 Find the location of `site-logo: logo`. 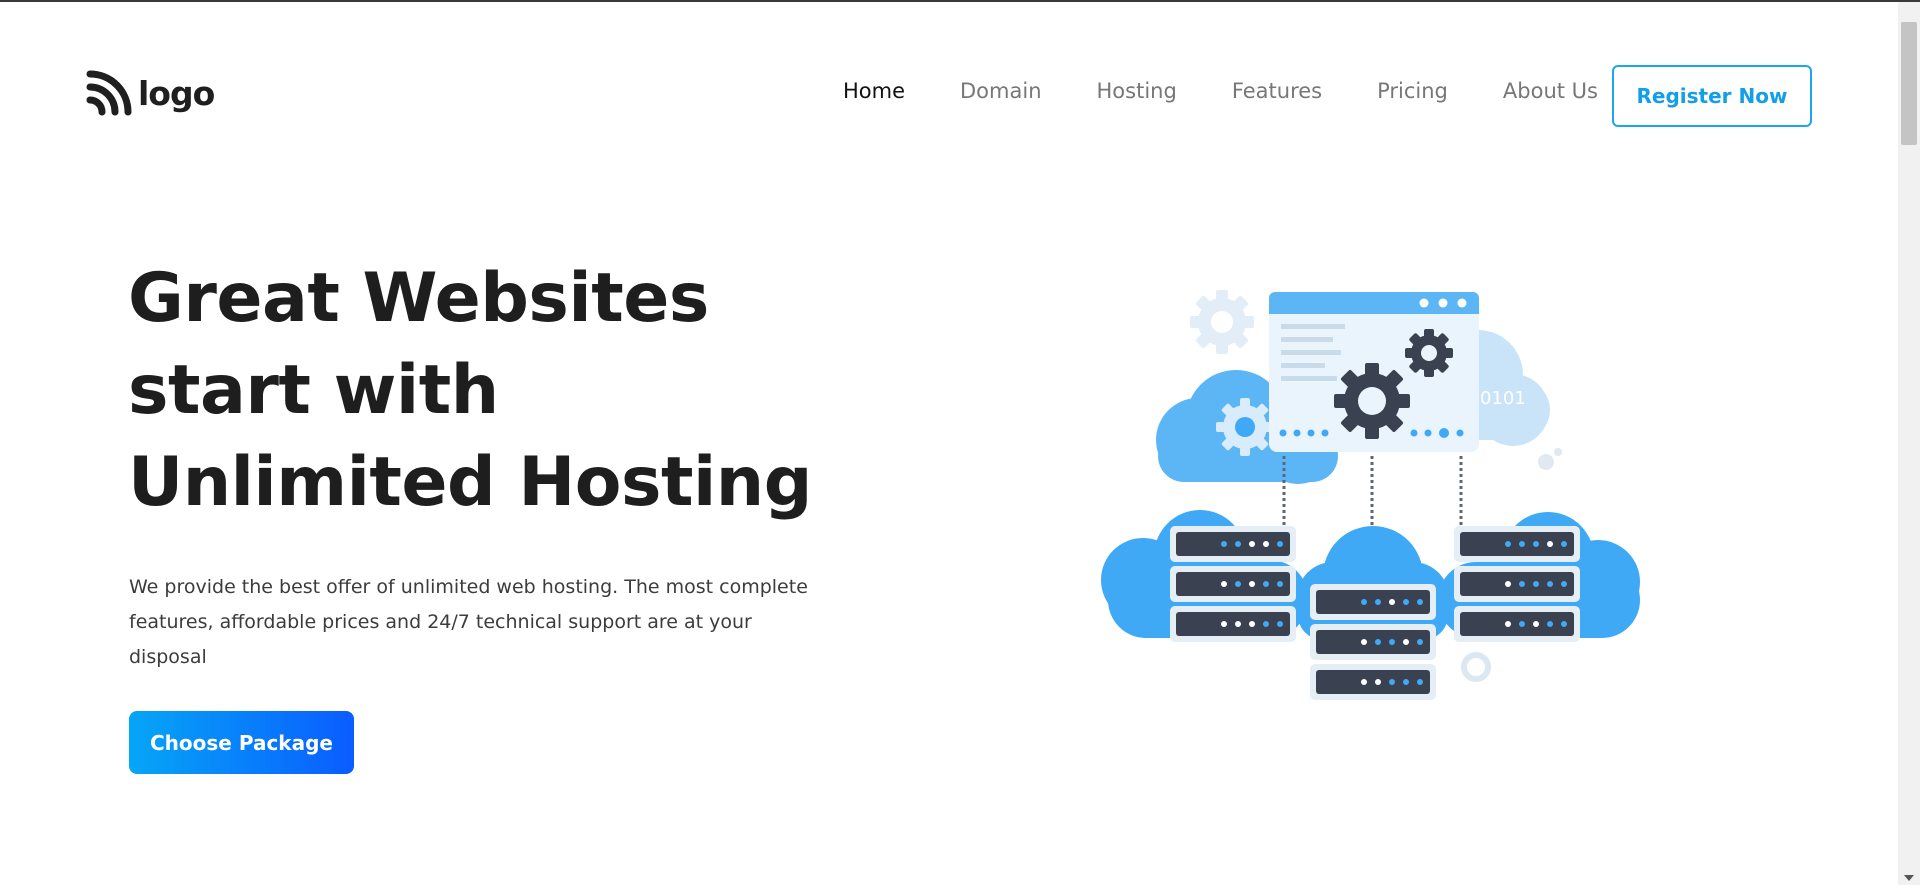

site-logo: logo is located at coordinates (150, 93).